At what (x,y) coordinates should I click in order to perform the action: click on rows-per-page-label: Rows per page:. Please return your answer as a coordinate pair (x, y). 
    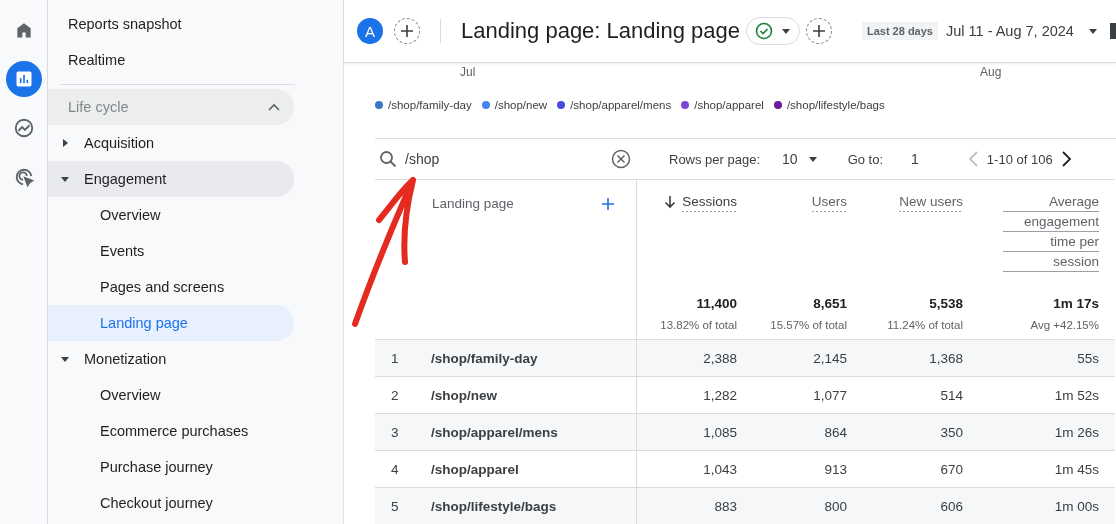
    Looking at the image, I should click on (715, 159).